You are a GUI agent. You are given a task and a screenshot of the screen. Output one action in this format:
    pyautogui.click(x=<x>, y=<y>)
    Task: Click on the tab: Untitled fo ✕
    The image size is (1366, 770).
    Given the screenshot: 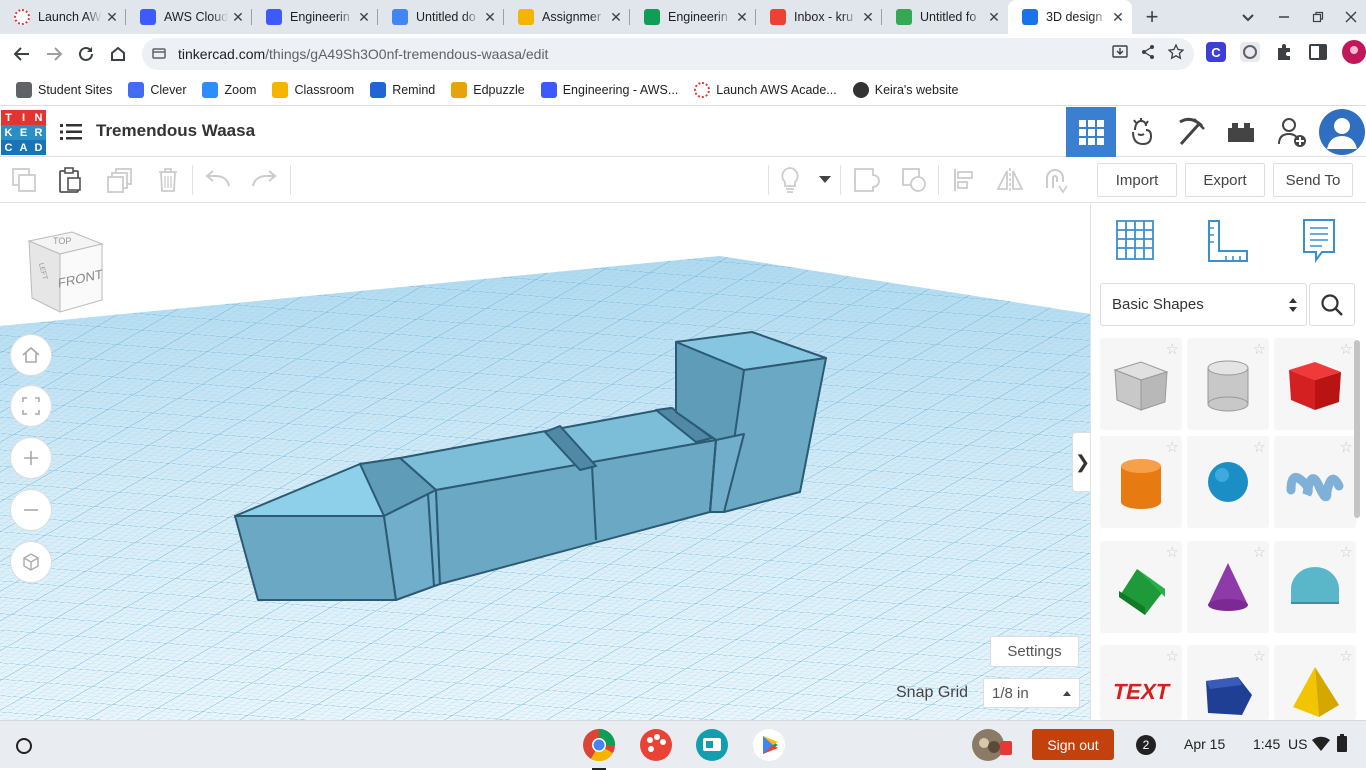 What is the action you would take?
    pyautogui.click(x=945, y=17)
    